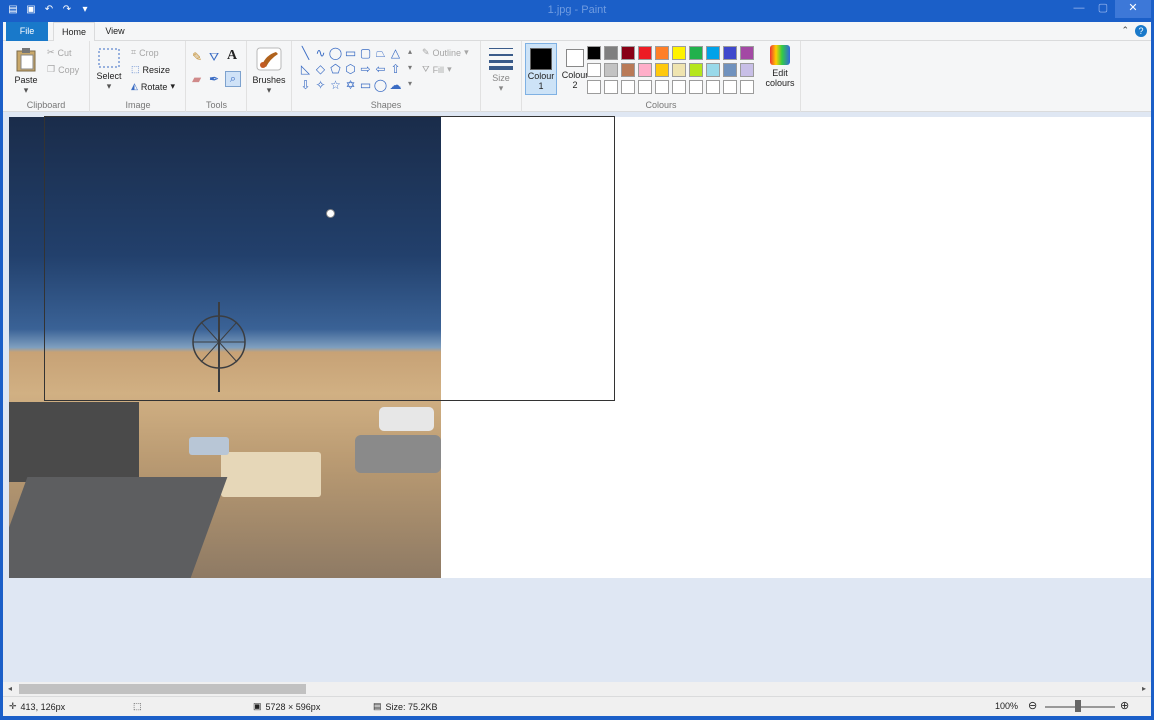 Image resolution: width=1154 pixels, height=720 pixels. I want to click on four-point-star-shape-icon: ✧, so click(320, 85).